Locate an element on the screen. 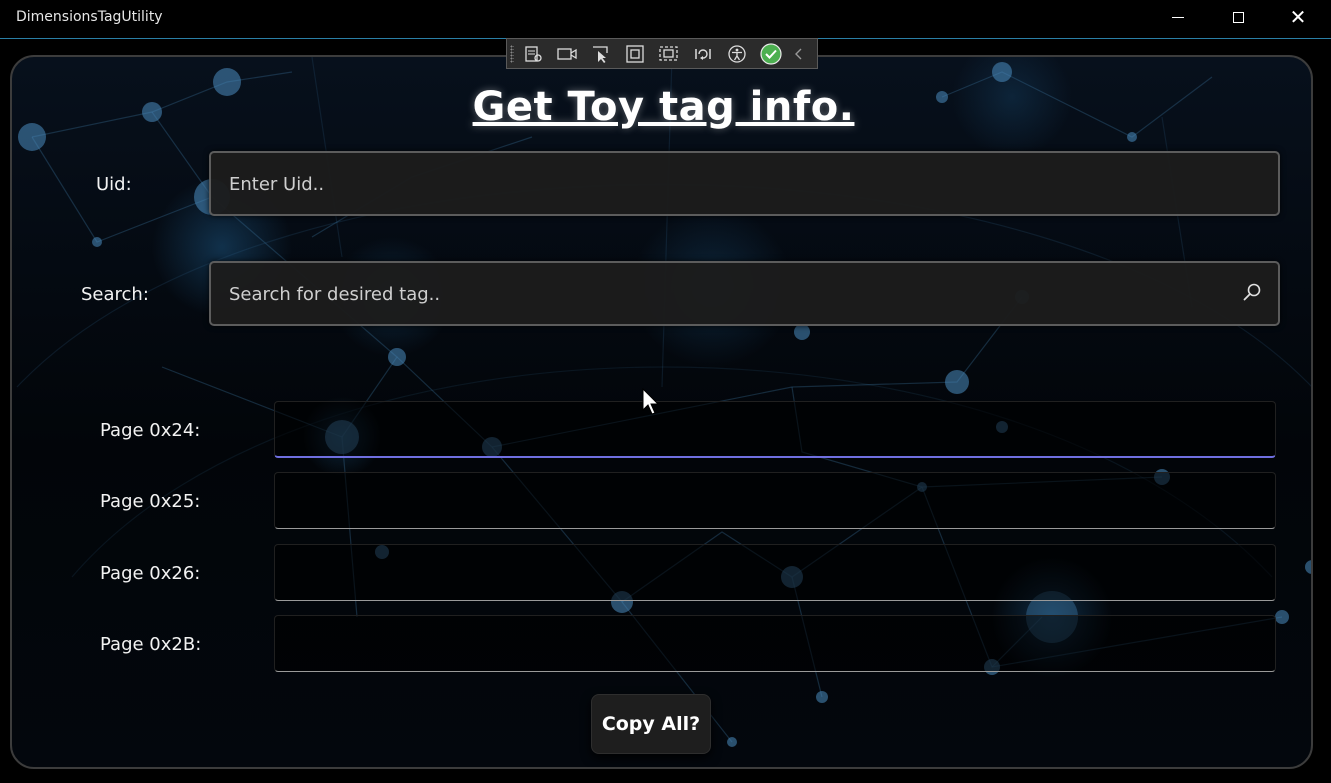 The width and height of the screenshot is (1331, 783). close-icon: ✕ is located at coordinates (1298, 17).